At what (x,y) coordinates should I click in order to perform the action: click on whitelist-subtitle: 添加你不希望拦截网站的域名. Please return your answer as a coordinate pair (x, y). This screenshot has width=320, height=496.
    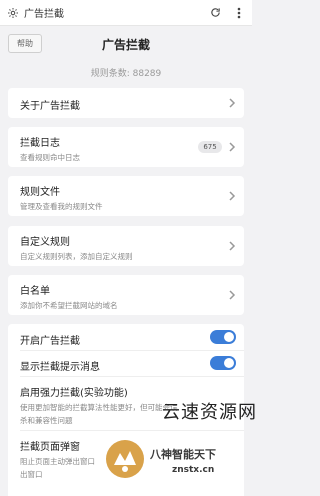
    Looking at the image, I should click on (69, 305).